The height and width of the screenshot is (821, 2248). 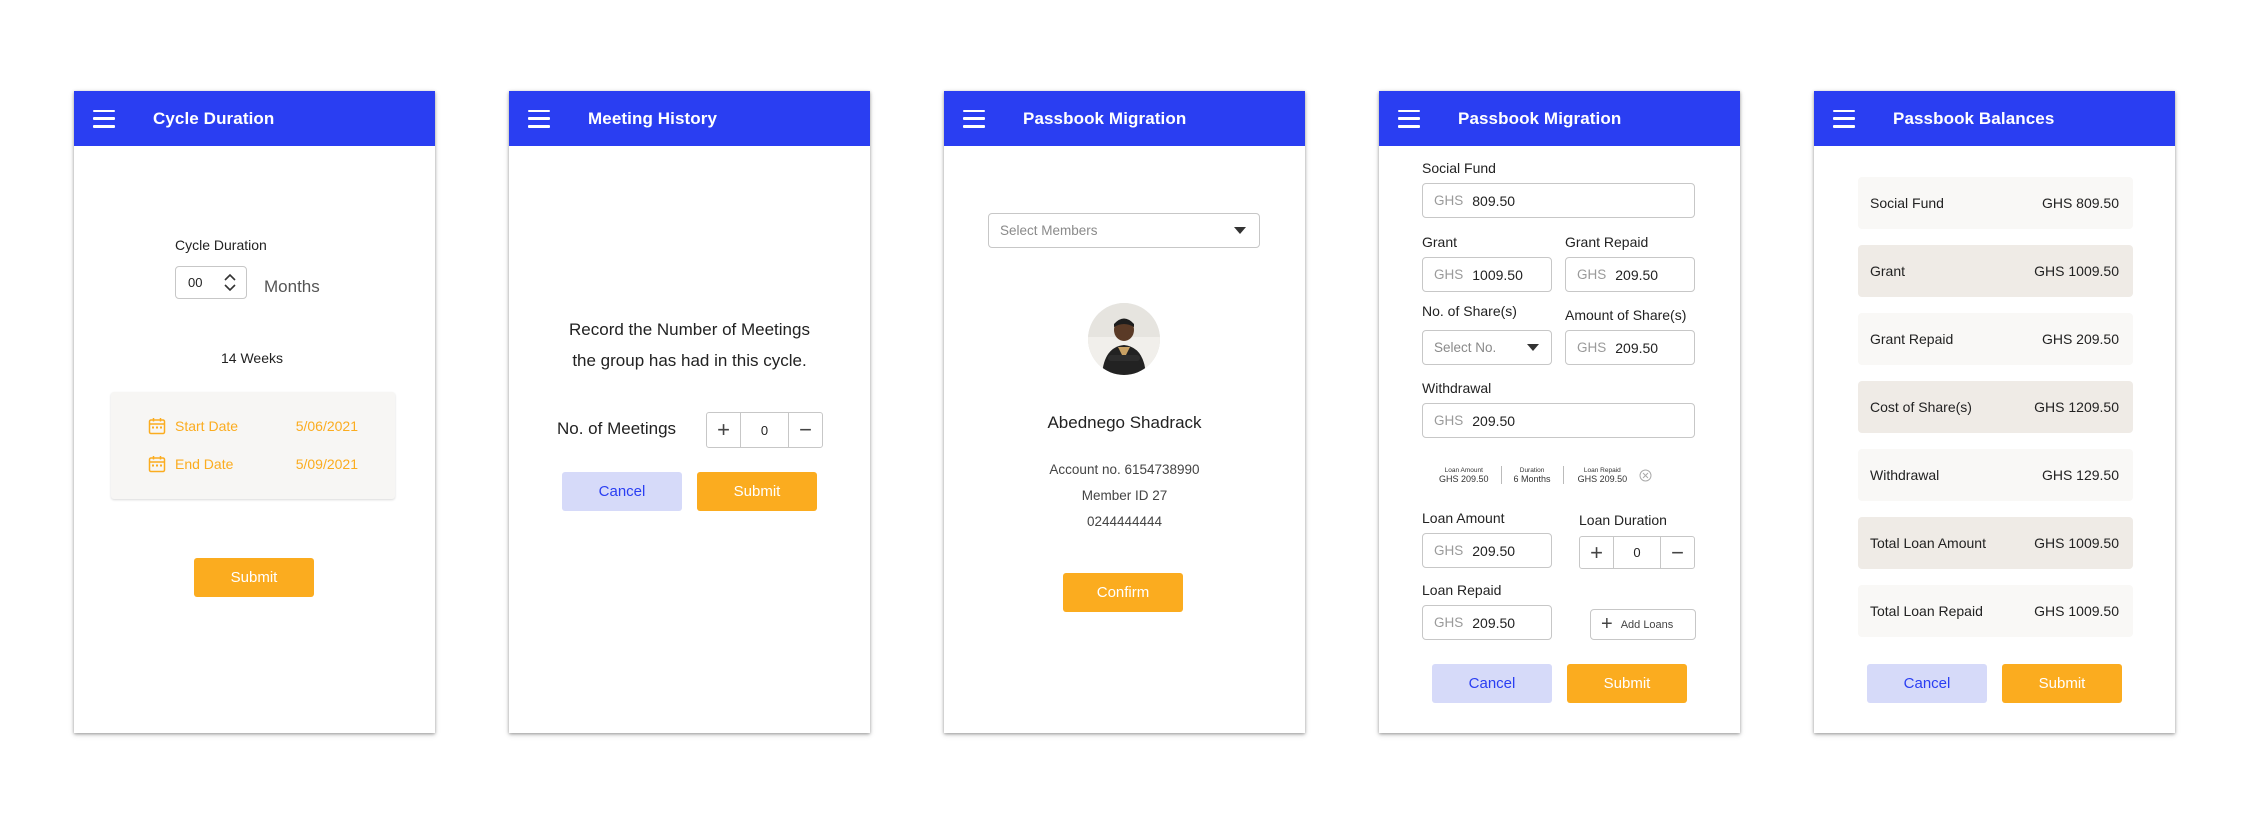 What do you see at coordinates (1995, 339) in the screenshot?
I see `balance-row-grant-repaid: Grant Repaid GHS 209.50` at bounding box center [1995, 339].